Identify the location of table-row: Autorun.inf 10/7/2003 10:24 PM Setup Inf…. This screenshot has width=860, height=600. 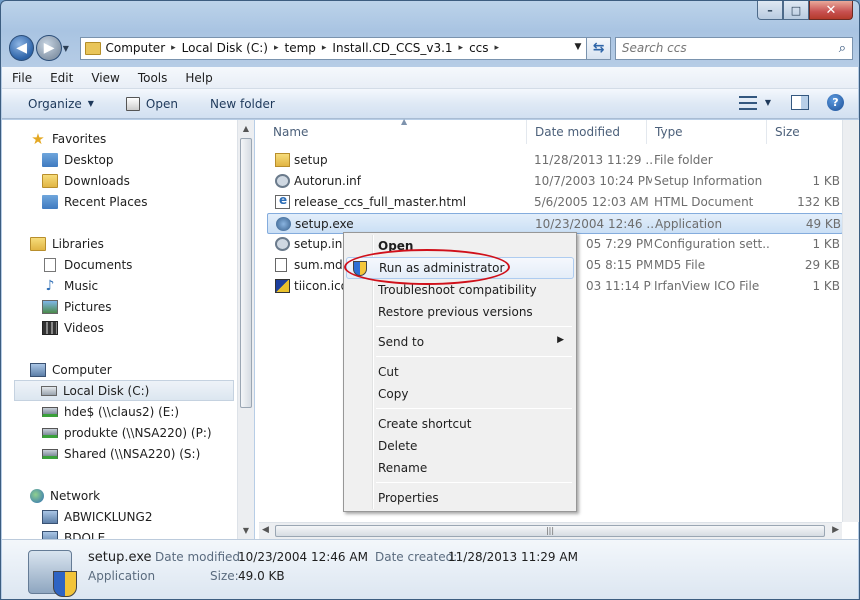
(555, 181).